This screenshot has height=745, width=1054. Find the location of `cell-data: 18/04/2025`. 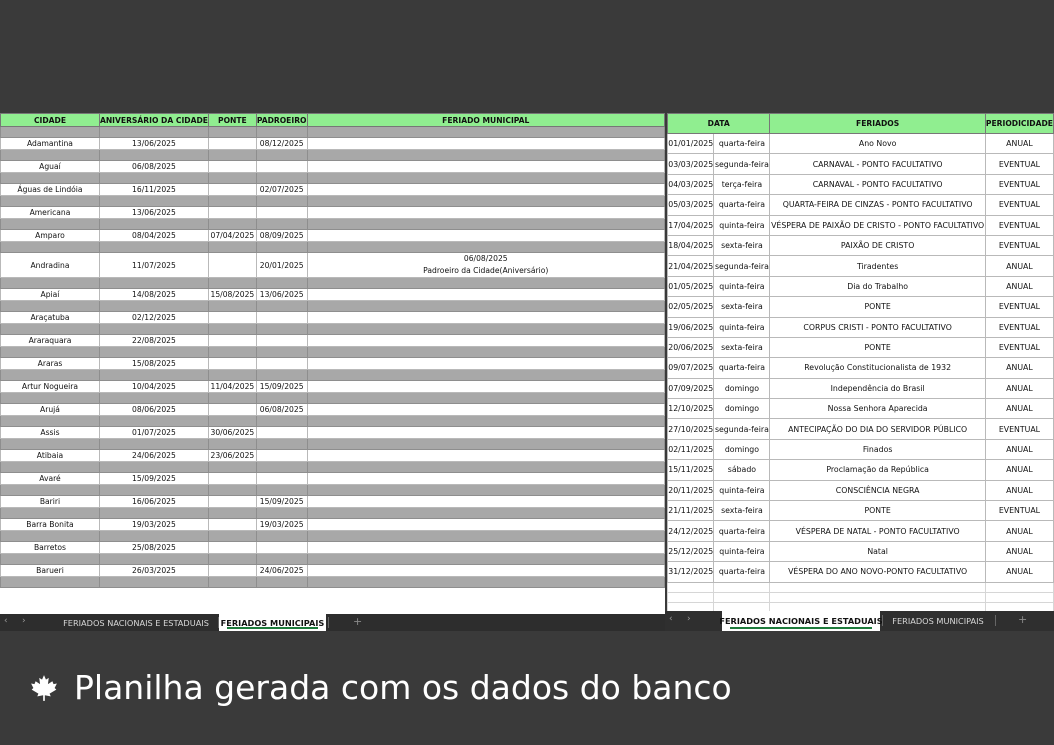

cell-data: 18/04/2025 is located at coordinates (691, 245).